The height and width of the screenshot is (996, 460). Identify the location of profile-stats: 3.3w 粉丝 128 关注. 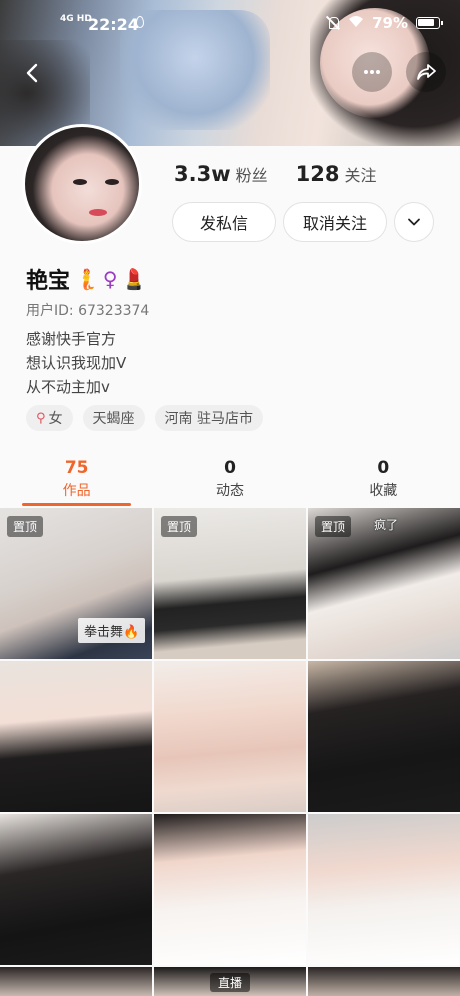
(275, 174).